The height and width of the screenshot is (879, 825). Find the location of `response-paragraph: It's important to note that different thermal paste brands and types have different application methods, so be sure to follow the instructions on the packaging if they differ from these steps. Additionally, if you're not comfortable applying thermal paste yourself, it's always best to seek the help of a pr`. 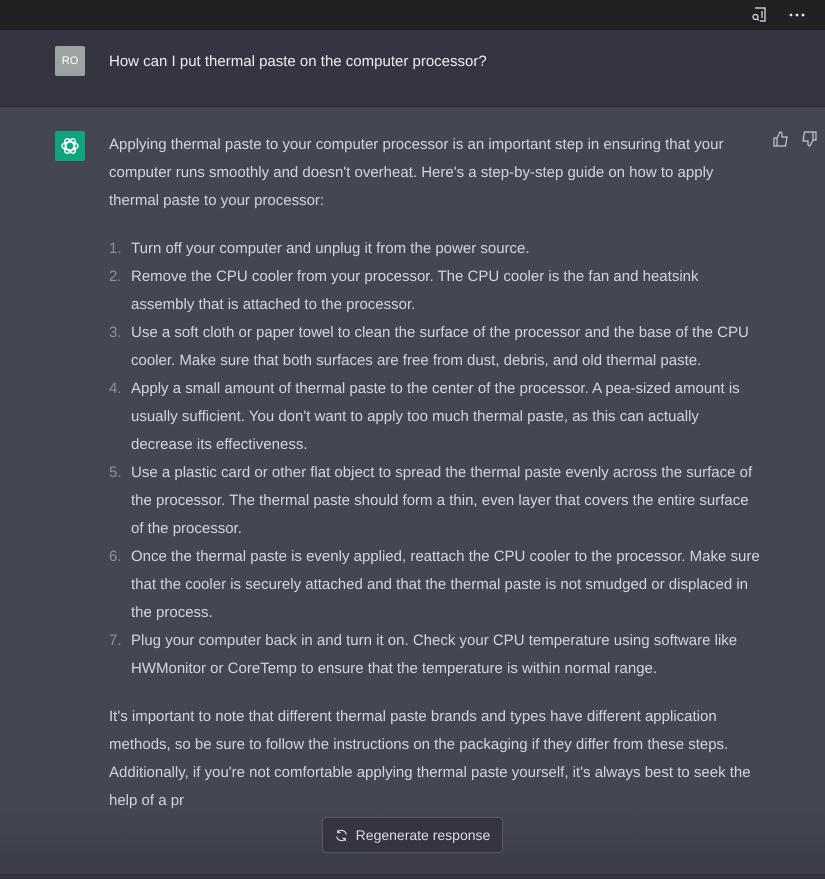

response-paragraph: It's important to note that different thermal paste brands and types have different application methods, so be sure to follow the instructions on the packaging if they differ from these steps. Additionally, if you're not comfortable applying thermal paste yourself, it's always best to seek the help of a pr is located at coordinates (430, 759).